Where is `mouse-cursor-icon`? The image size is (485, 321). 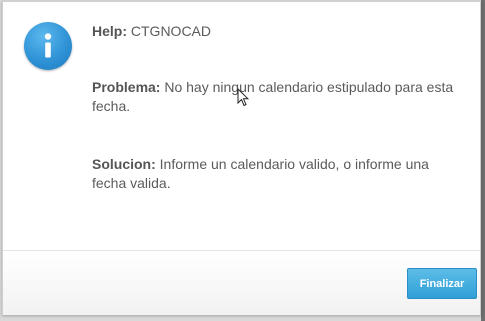
mouse-cursor-icon is located at coordinates (243, 99).